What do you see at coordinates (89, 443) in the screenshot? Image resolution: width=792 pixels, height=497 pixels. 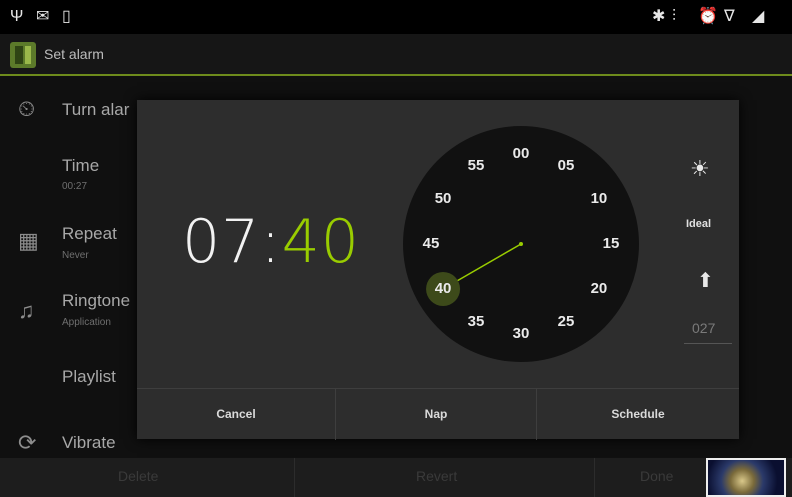 I see `list-item-vibrate: Vibrate` at bounding box center [89, 443].